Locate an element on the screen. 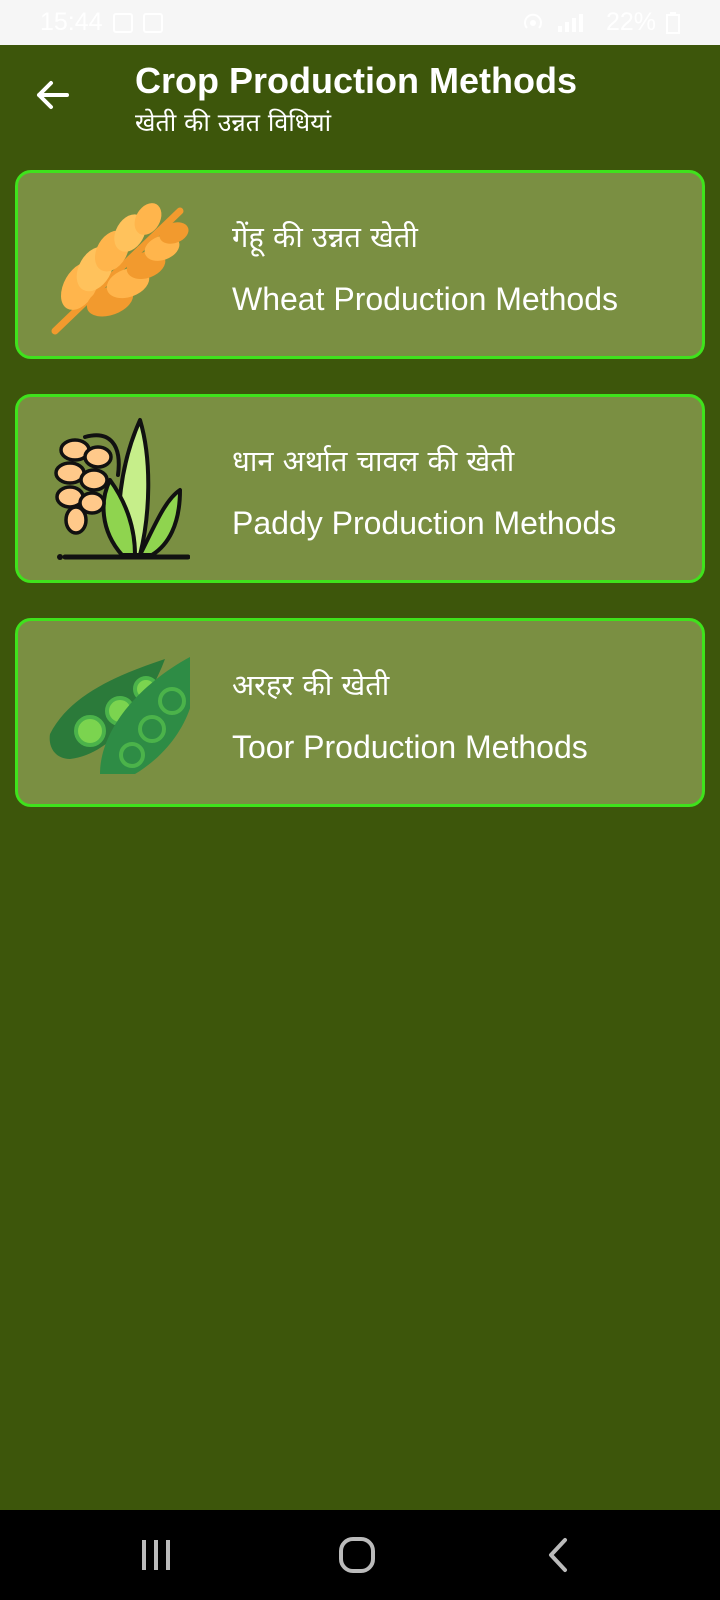  home-button is located at coordinates (357, 1555).